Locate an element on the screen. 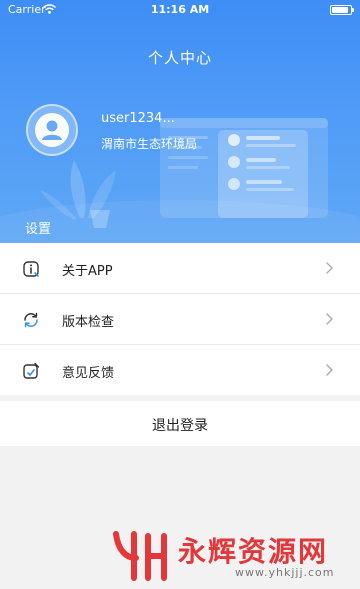  clock: 11:16 AM is located at coordinates (180, 9).